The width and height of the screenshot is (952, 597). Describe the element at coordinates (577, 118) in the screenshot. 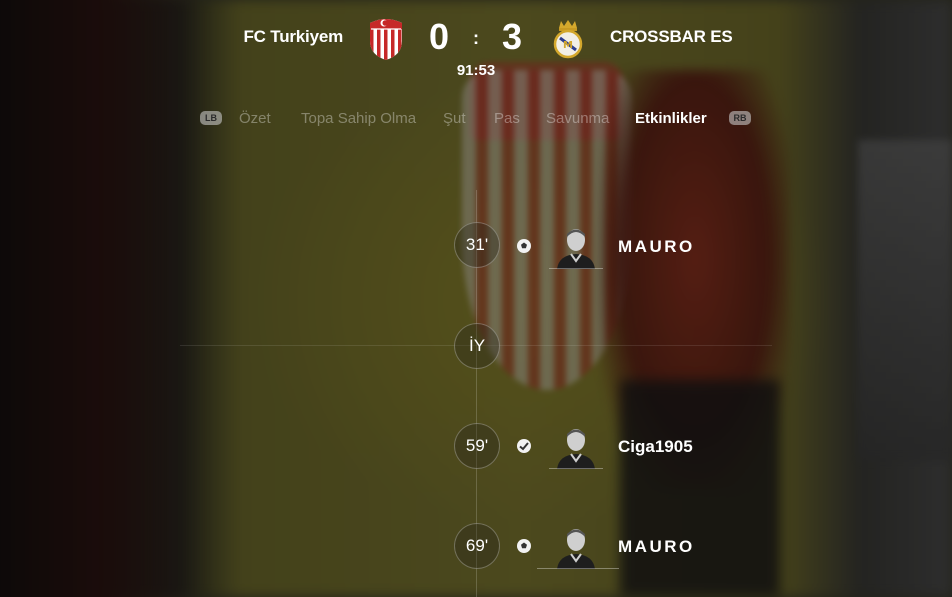

I see `tab-savunma: Savunma` at that location.